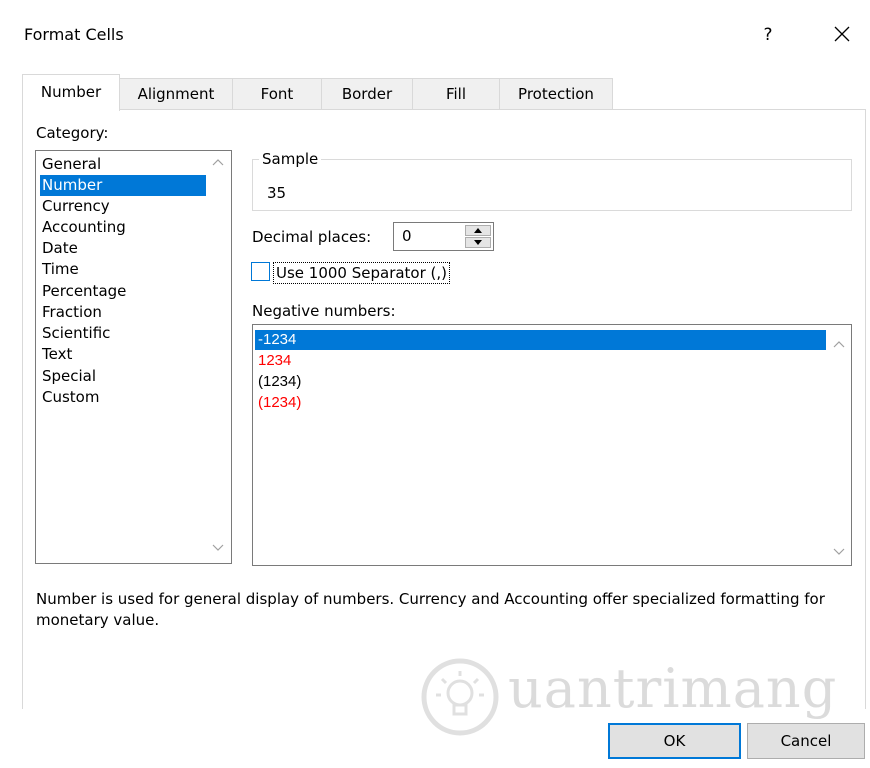  I want to click on tab-fill: Fill, so click(456, 93).